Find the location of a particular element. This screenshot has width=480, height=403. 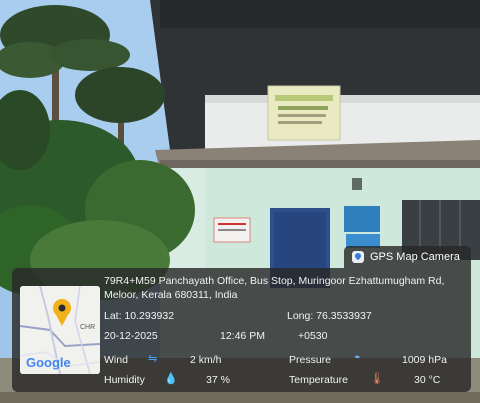

badge-label: GPS Map Camera is located at coordinates (415, 257).